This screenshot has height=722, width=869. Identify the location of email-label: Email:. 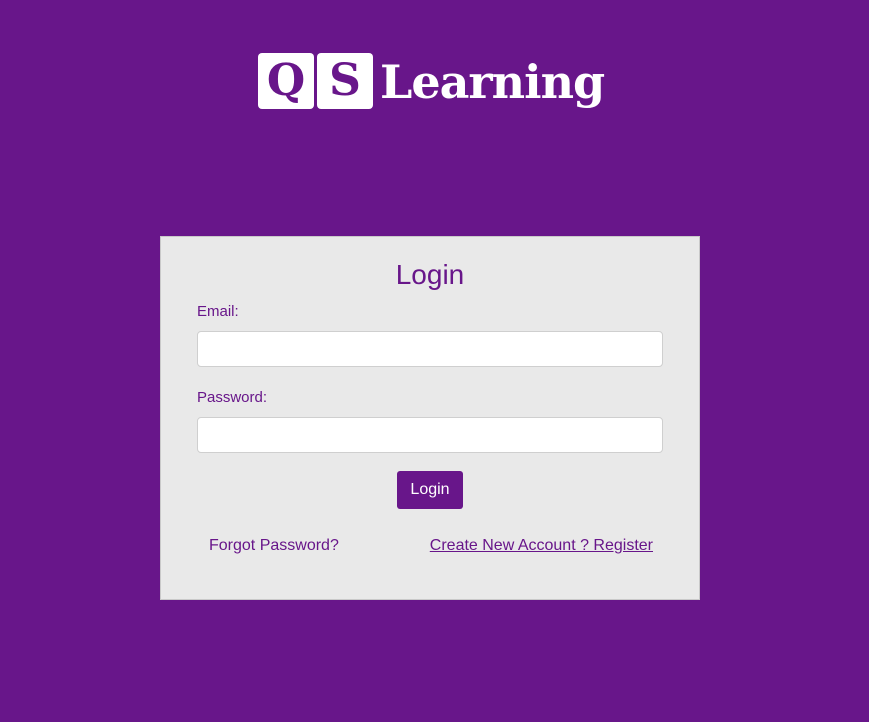
(218, 311).